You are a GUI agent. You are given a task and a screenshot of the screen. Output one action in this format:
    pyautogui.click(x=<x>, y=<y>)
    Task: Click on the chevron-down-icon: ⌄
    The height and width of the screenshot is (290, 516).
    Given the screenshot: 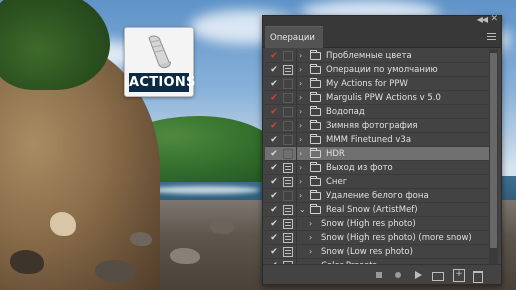 What is the action you would take?
    pyautogui.click(x=302, y=210)
    